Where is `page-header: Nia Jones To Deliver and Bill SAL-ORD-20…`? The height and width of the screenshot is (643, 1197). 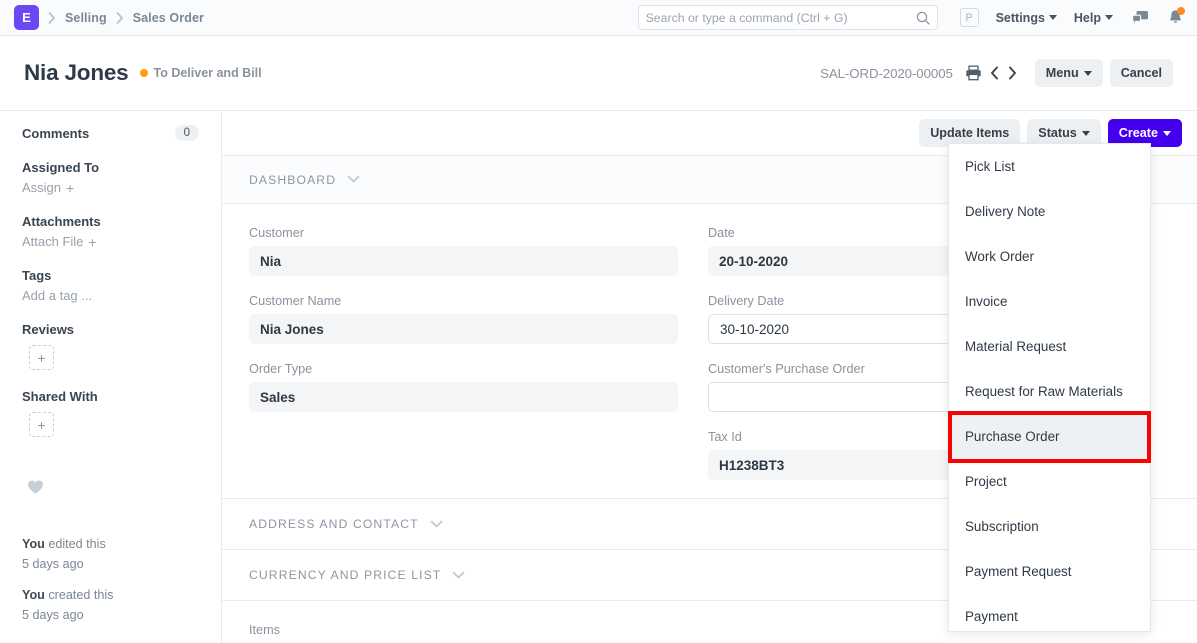
page-header: Nia Jones To Deliver and Bill SAL-ORD-20… is located at coordinates (598, 73).